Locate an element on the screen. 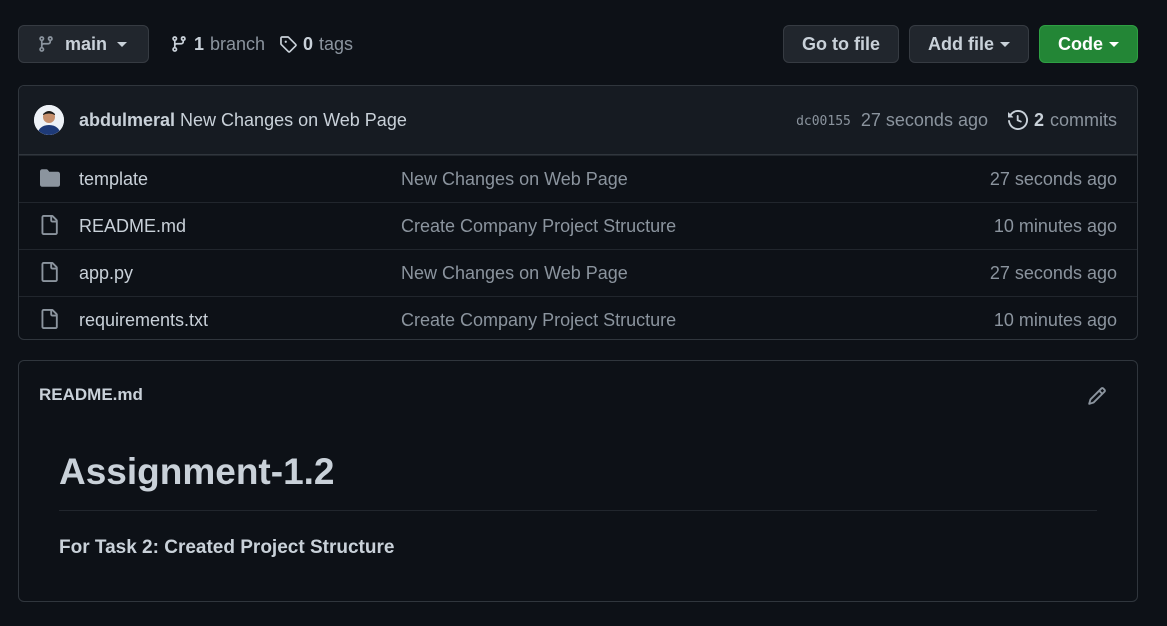 Image resolution: width=1167 pixels, height=626 pixels. branch-count: 1 is located at coordinates (199, 43).